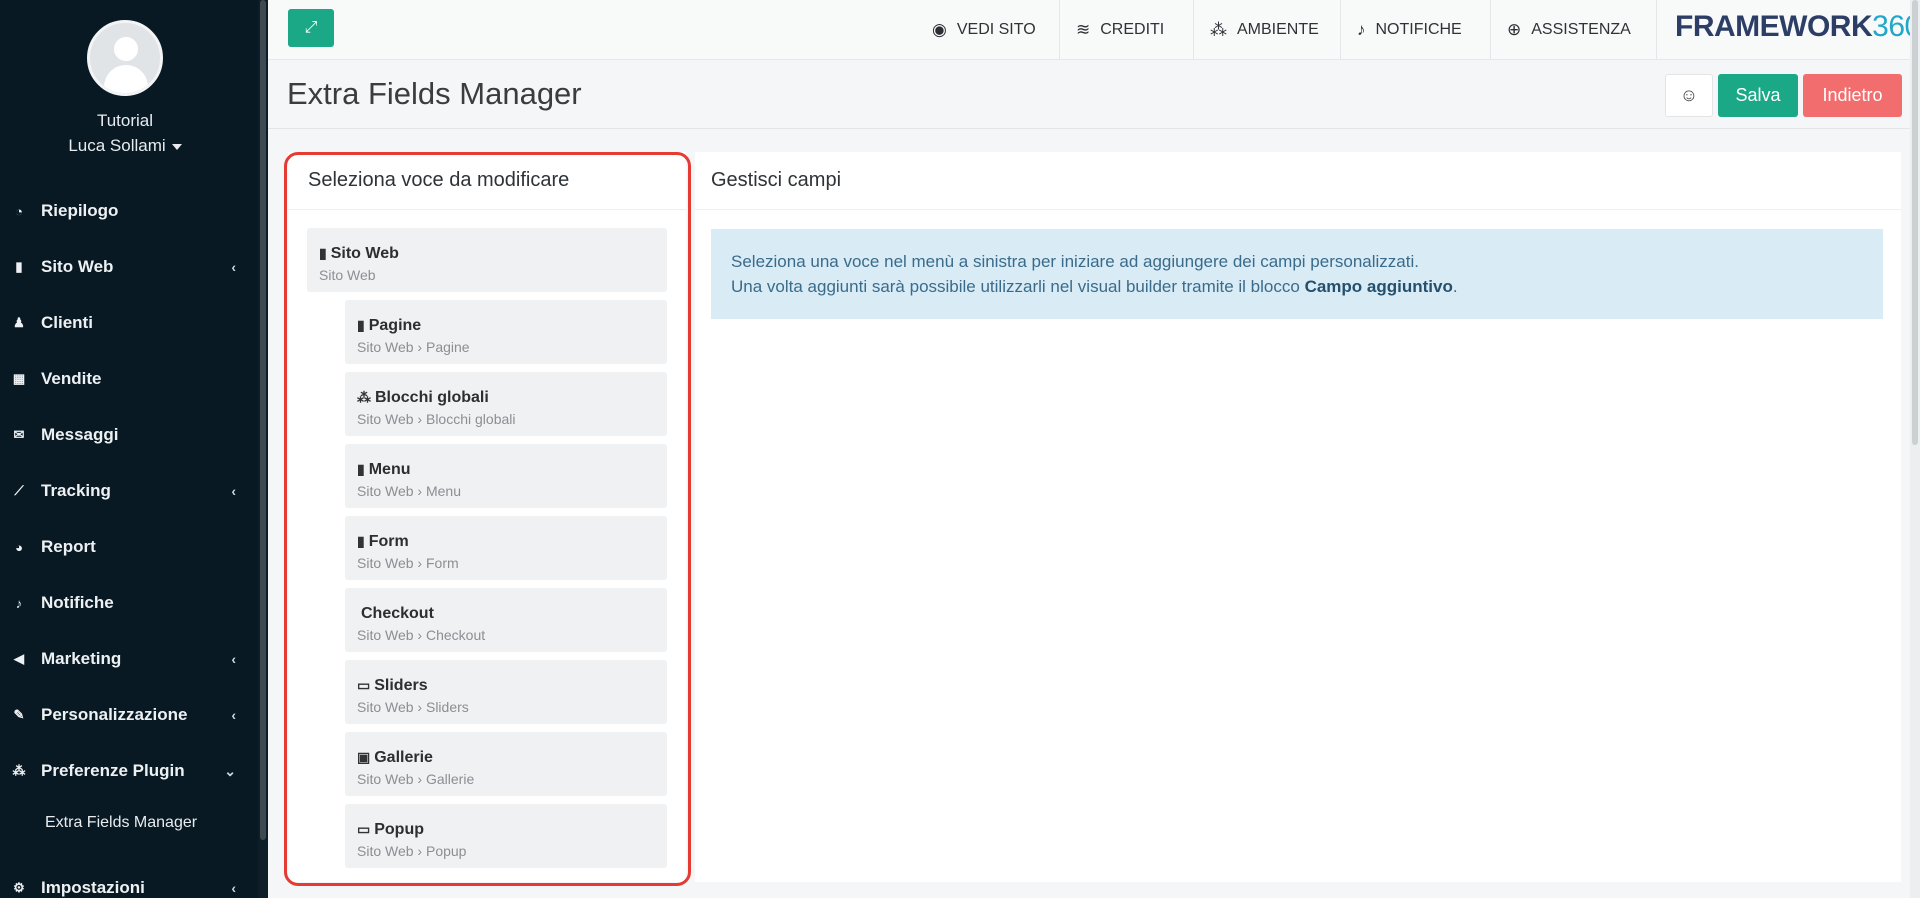 The height and width of the screenshot is (898, 1920). I want to click on calculator-icon: ▦, so click(19, 378).